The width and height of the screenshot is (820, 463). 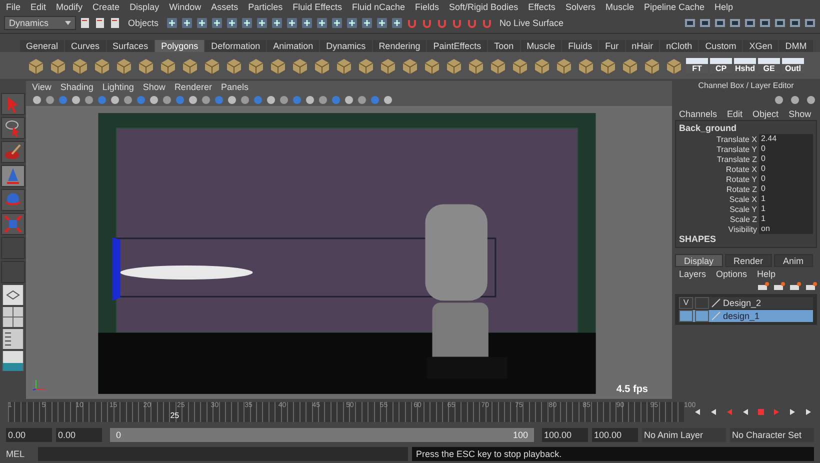 What do you see at coordinates (796, 46) in the screenshot?
I see `shelf-tab: DMM` at bounding box center [796, 46].